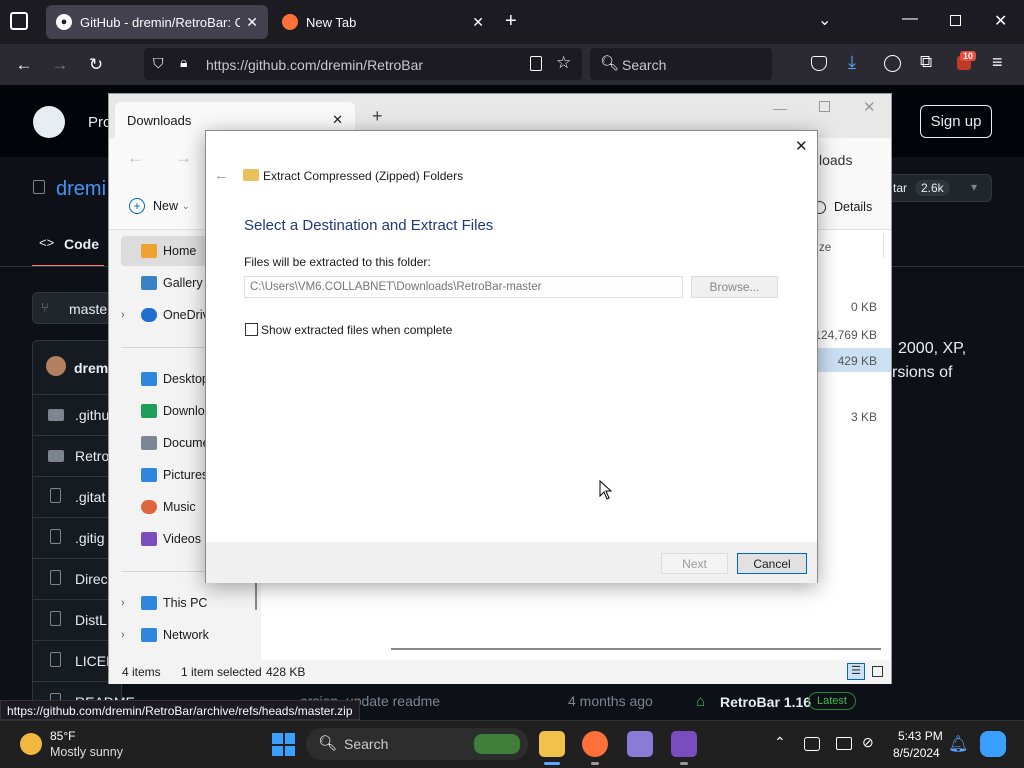  I want to click on weather-desc: Mostly sunny, so click(86, 752).